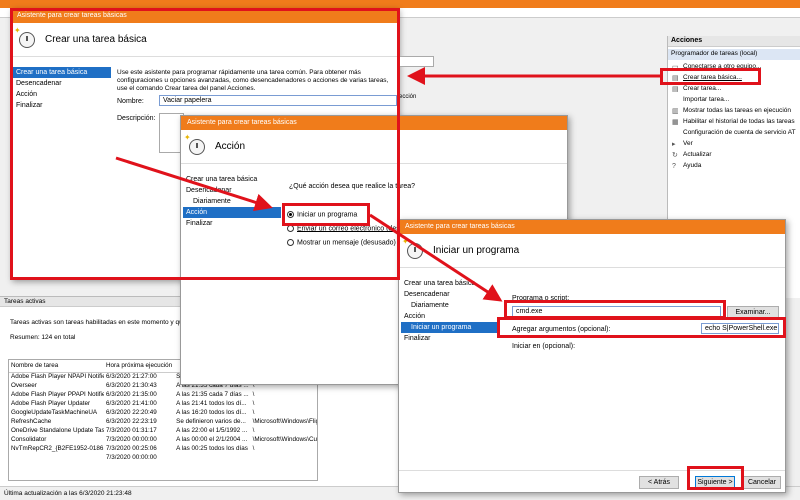 This screenshot has width=800, height=500. I want to click on arrow-to-action, so click(194, 184).